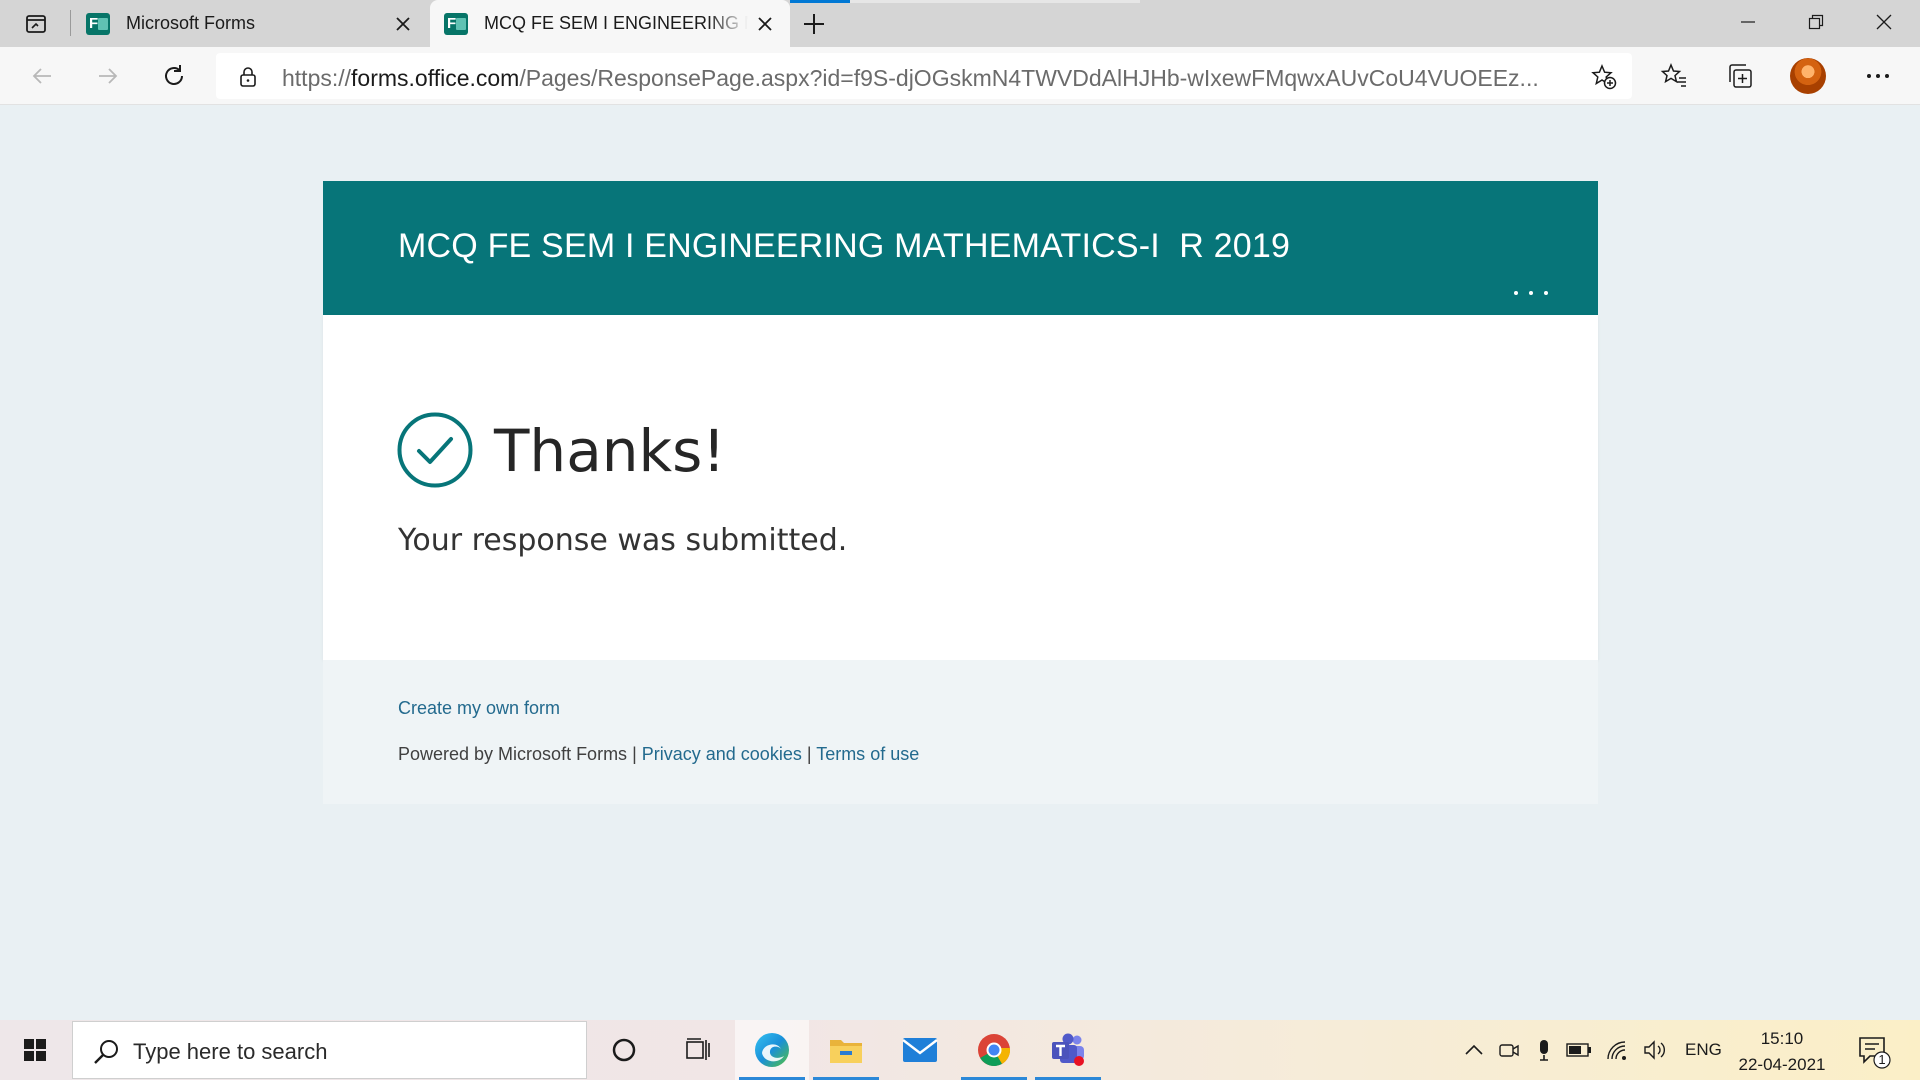 Image resolution: width=1920 pixels, height=1080 pixels. Describe the element at coordinates (435, 450) in the screenshot. I see `check-circle-icon` at that location.